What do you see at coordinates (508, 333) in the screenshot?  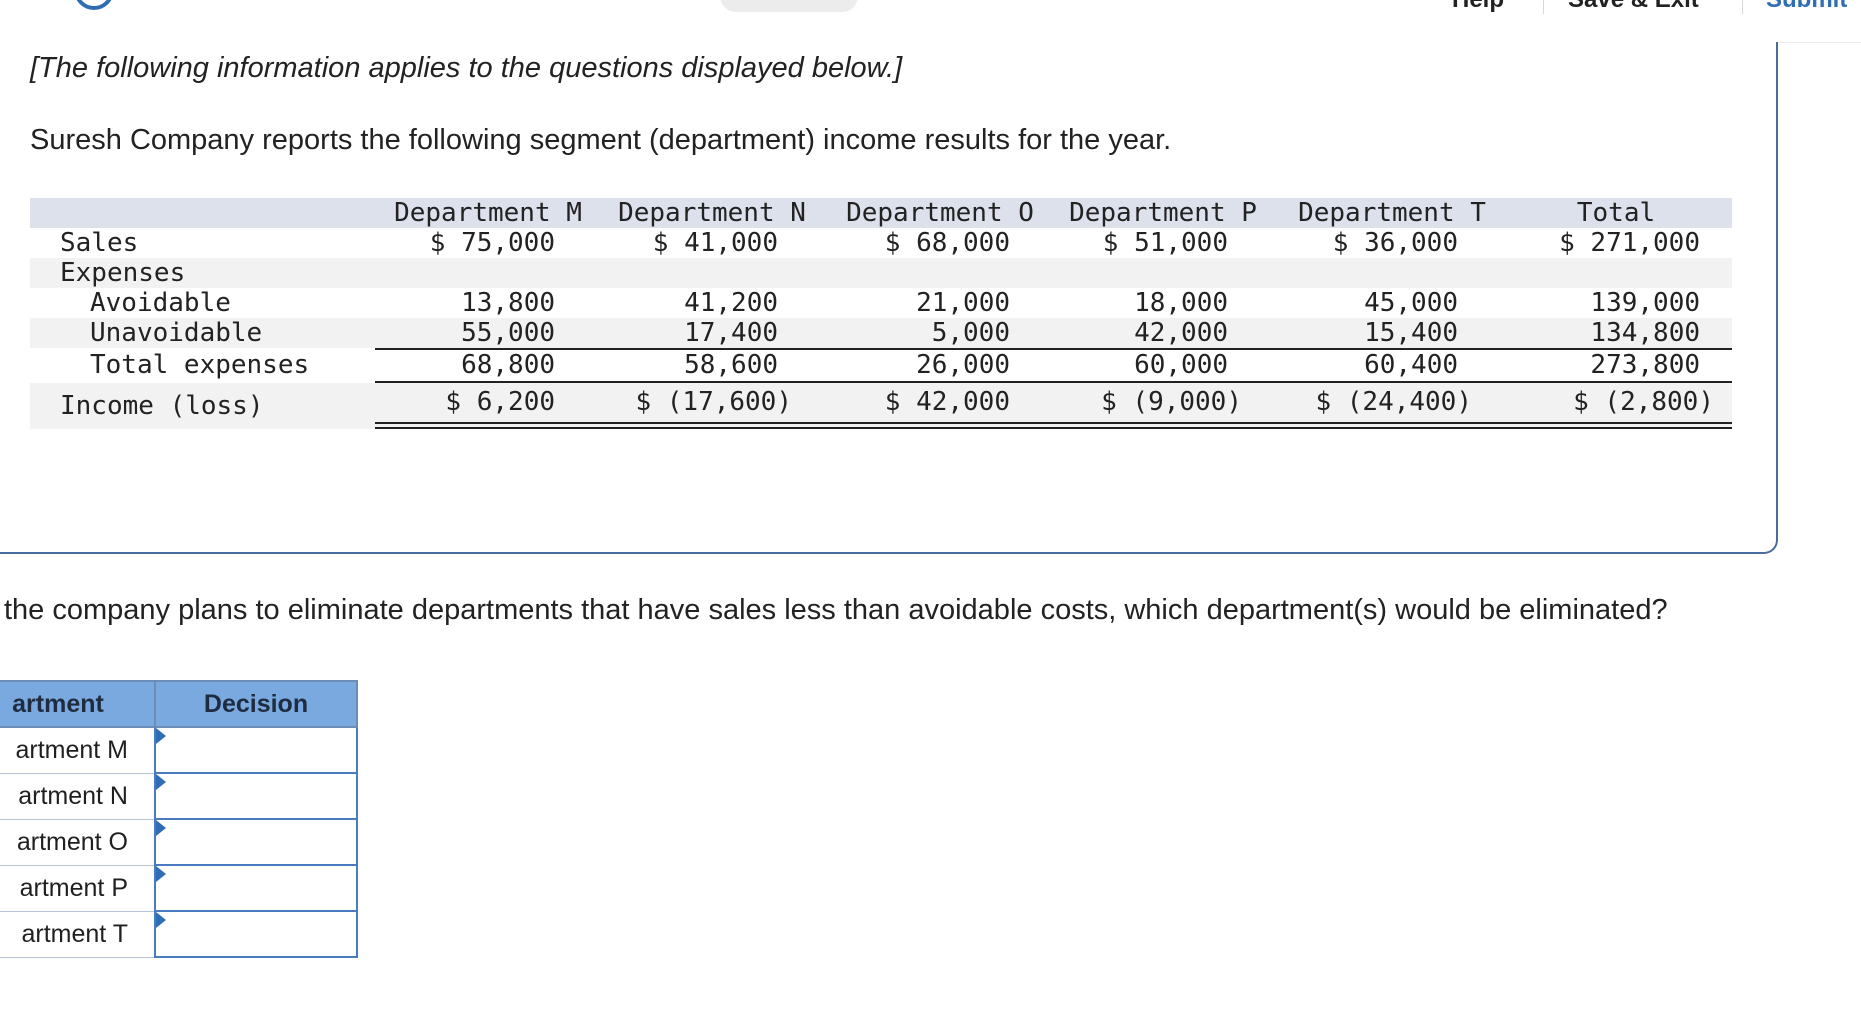 I see `unavoidable-m: 55,000` at bounding box center [508, 333].